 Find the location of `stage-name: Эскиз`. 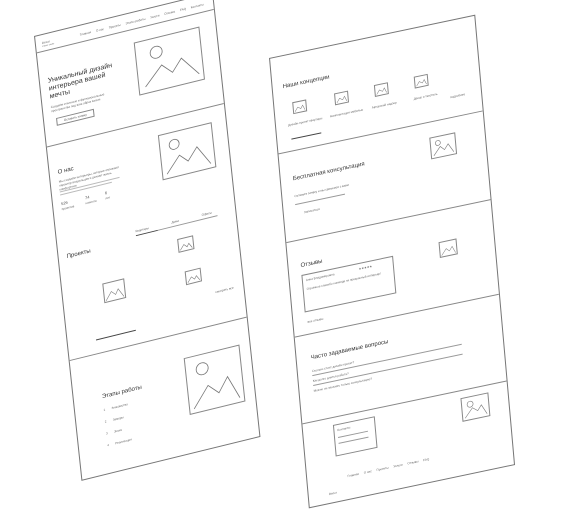

stage-name: Эскиз is located at coordinates (118, 430).